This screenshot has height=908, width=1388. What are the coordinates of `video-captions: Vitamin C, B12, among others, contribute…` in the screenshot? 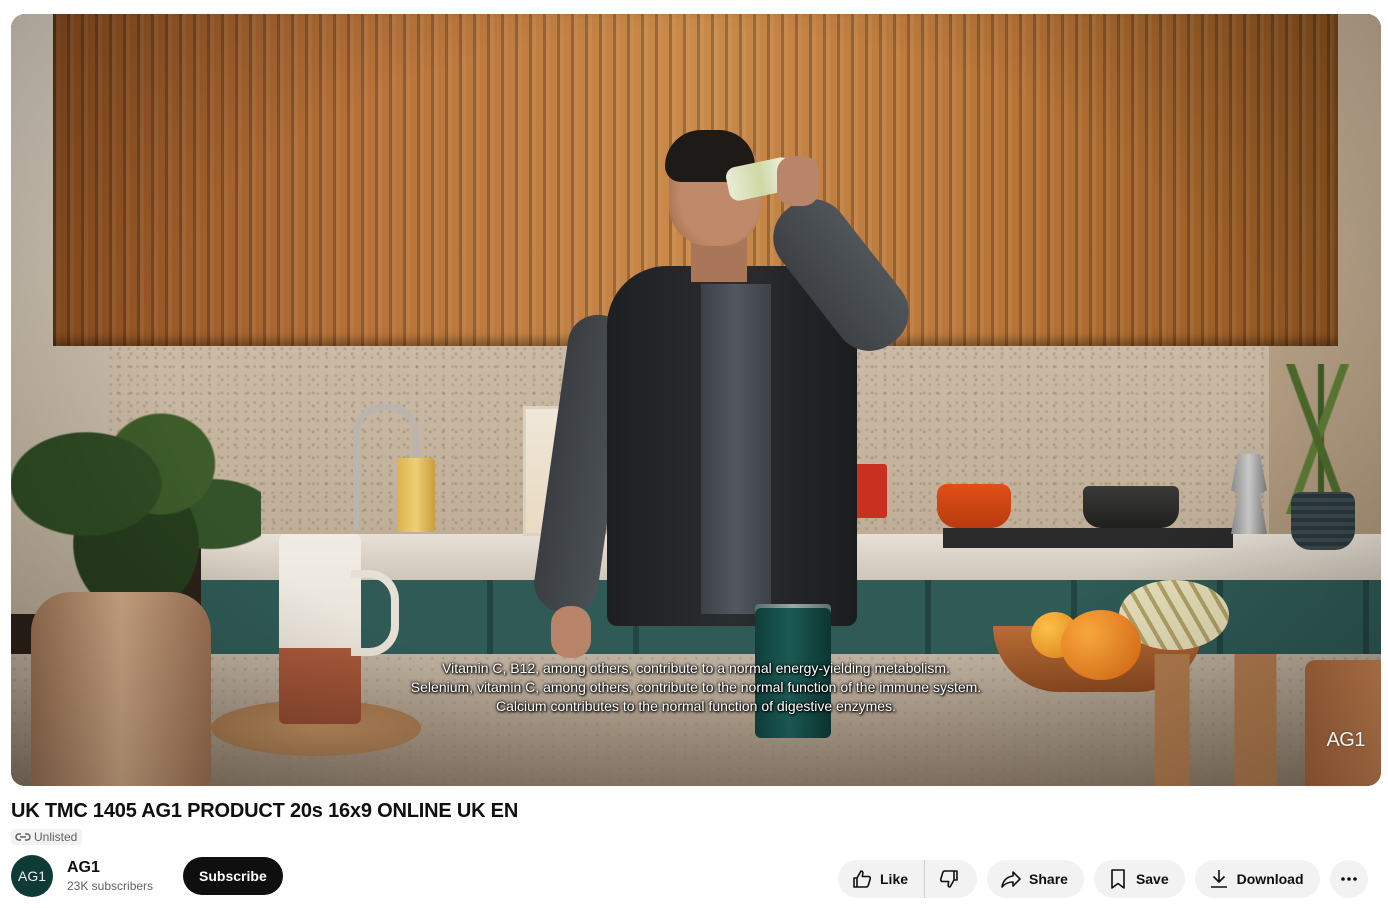 It's located at (696, 687).